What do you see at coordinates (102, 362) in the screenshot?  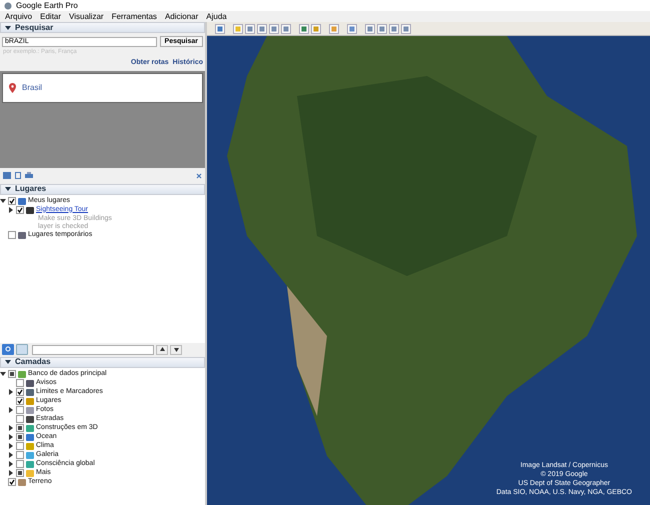 I see `panel-header: Camadas` at bounding box center [102, 362].